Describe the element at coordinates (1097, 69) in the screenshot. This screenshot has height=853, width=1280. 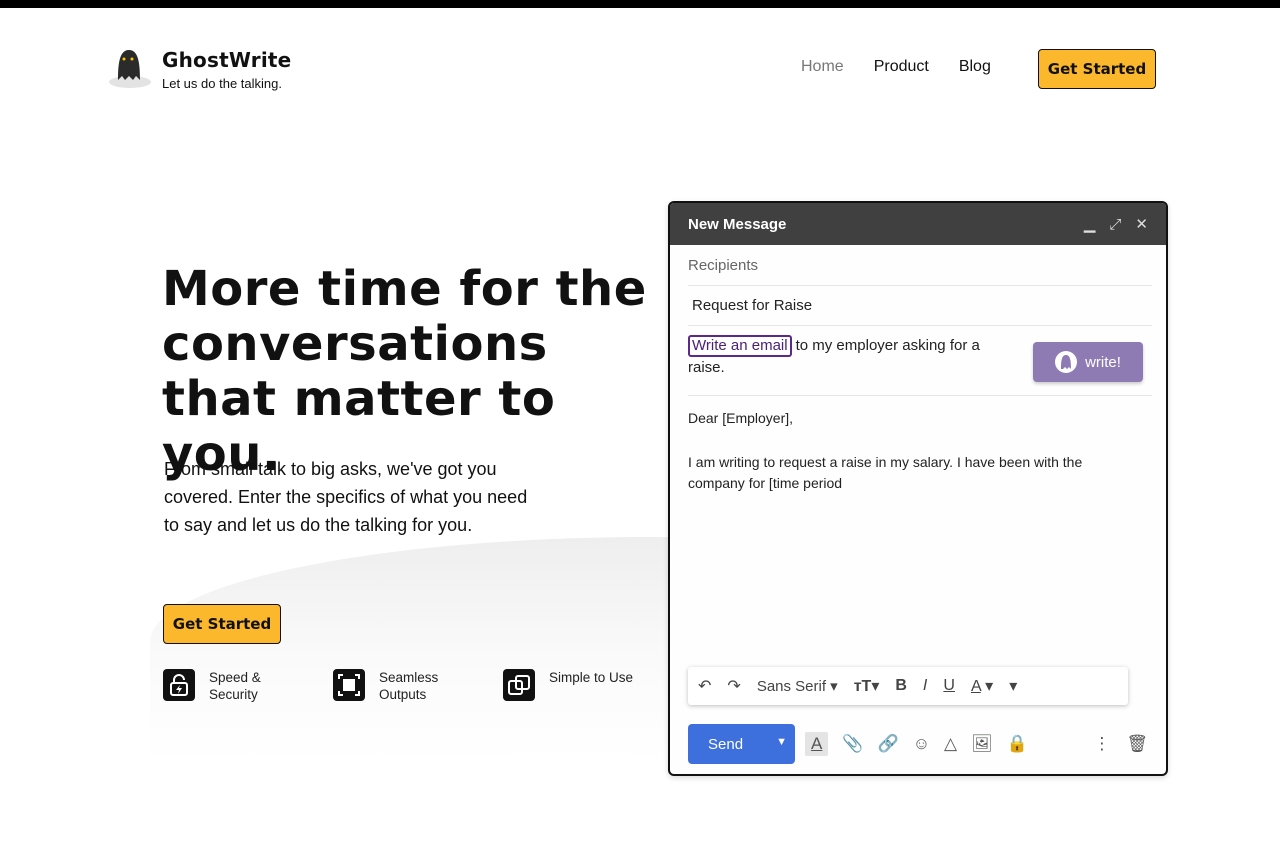
I see `header-get-started-button: Get Started` at that location.